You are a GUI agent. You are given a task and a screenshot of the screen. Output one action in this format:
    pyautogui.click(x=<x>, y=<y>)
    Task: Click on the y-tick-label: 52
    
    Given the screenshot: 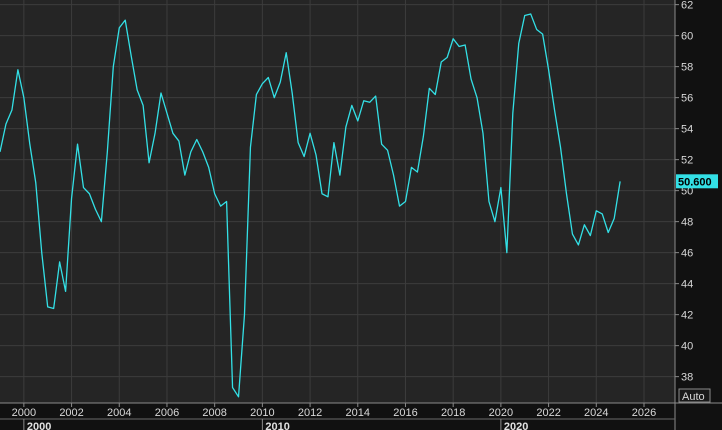 What is the action you would take?
    pyautogui.click(x=687, y=161)
    